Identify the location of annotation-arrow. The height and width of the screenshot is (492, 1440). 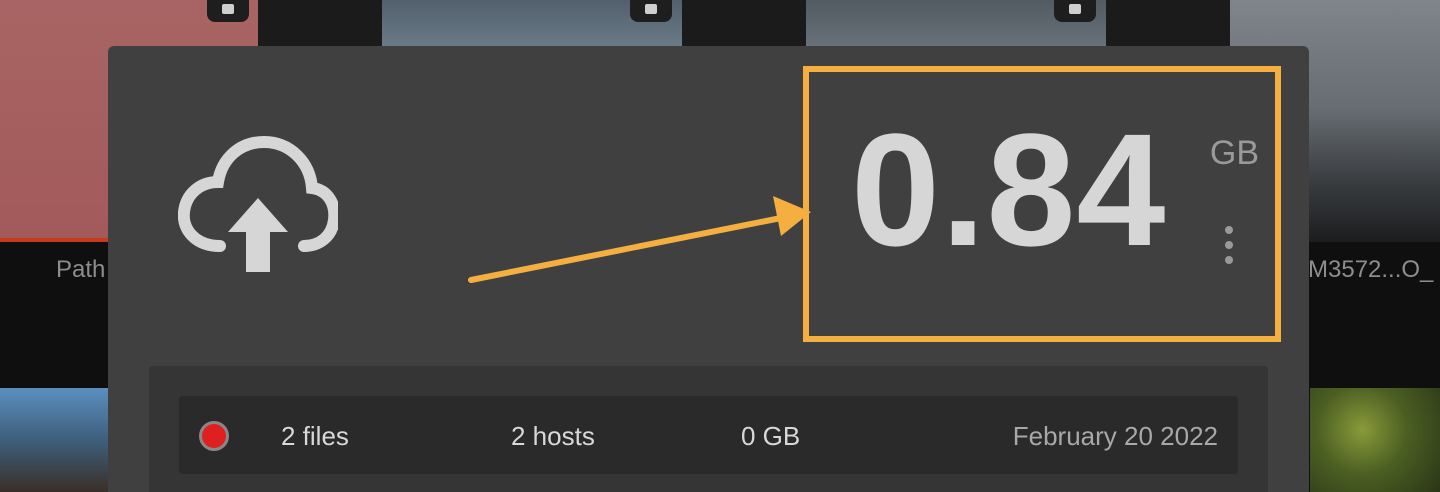
(639, 239).